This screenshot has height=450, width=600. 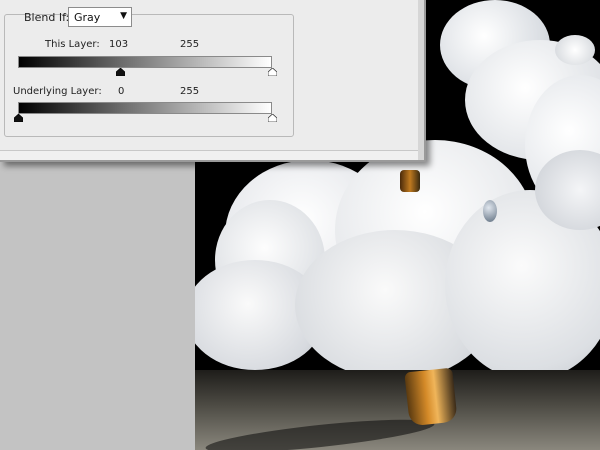 I want to click on blend-if-select: Gray ▼, so click(x=100, y=17).